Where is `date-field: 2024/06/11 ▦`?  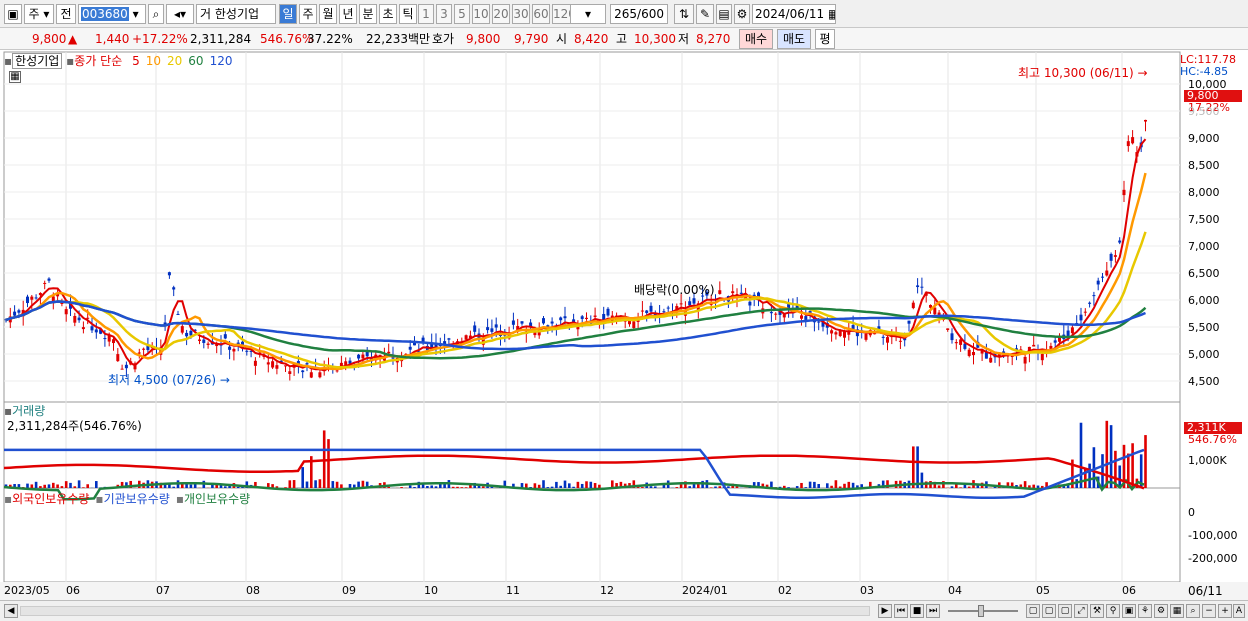
date-field: 2024/06/11 ▦ is located at coordinates (794, 14).